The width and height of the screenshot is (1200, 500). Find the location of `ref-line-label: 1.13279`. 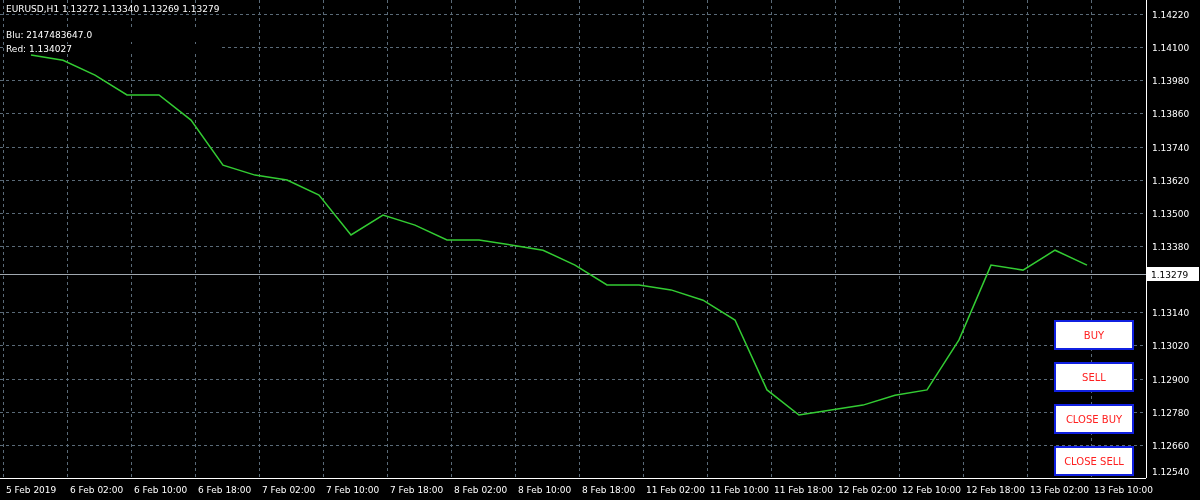

ref-line-label: 1.13279 is located at coordinates (1170, 275).